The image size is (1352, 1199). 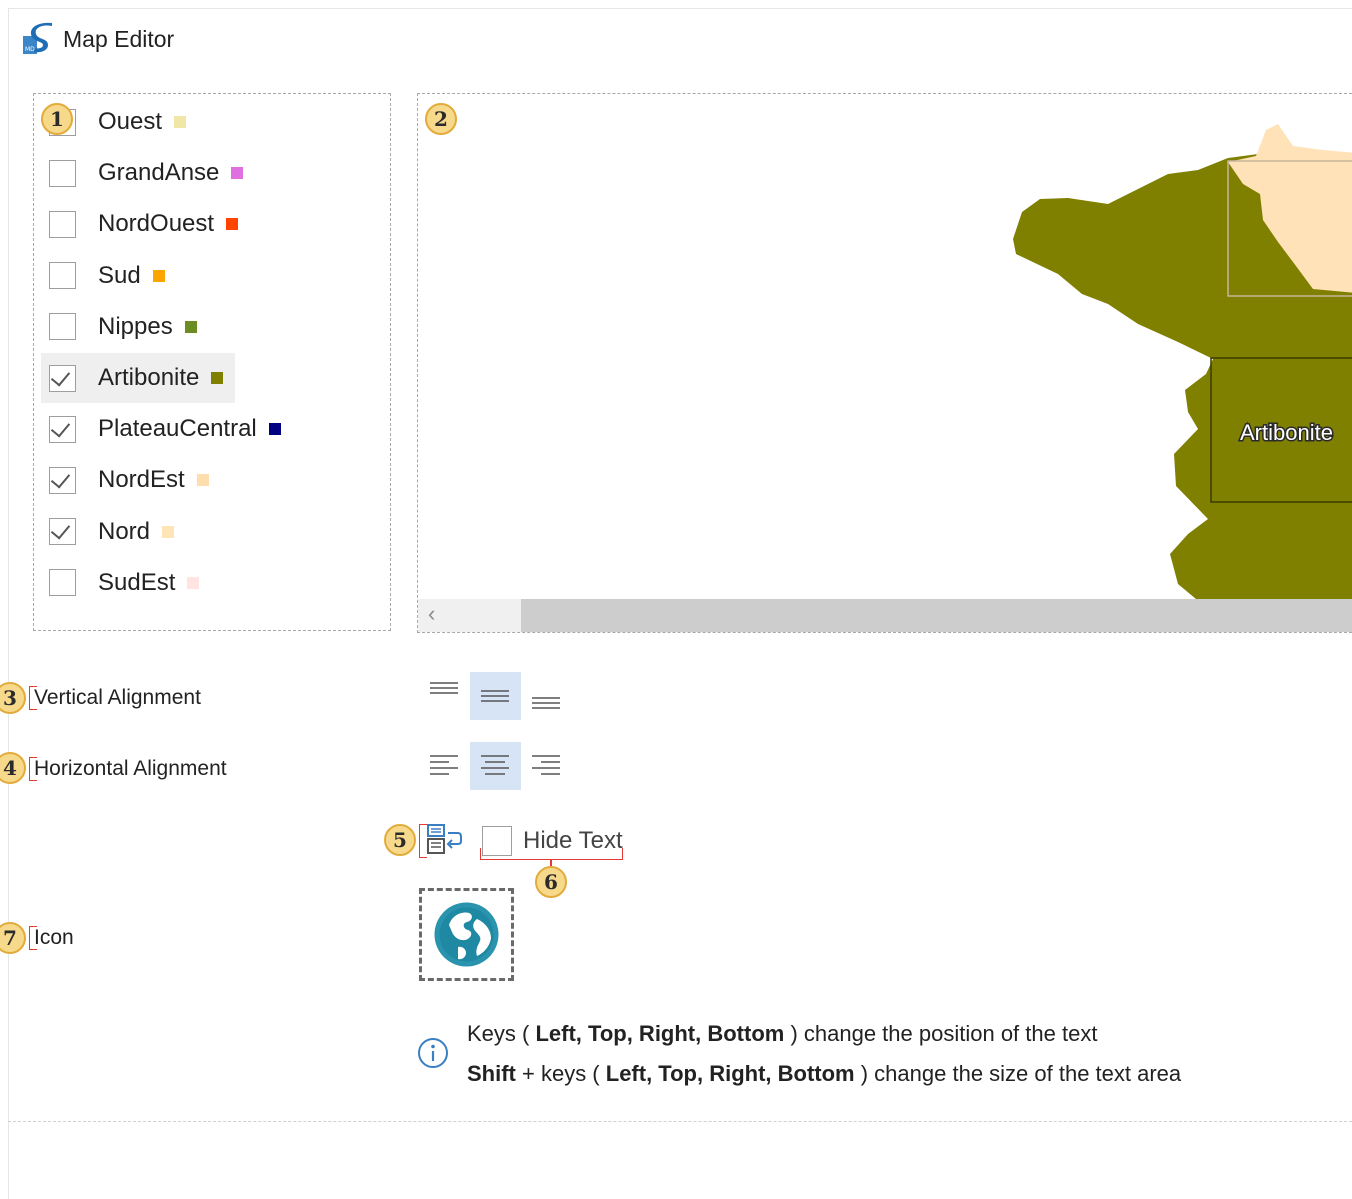 I want to click on svg-text: MD, so click(x=30, y=49).